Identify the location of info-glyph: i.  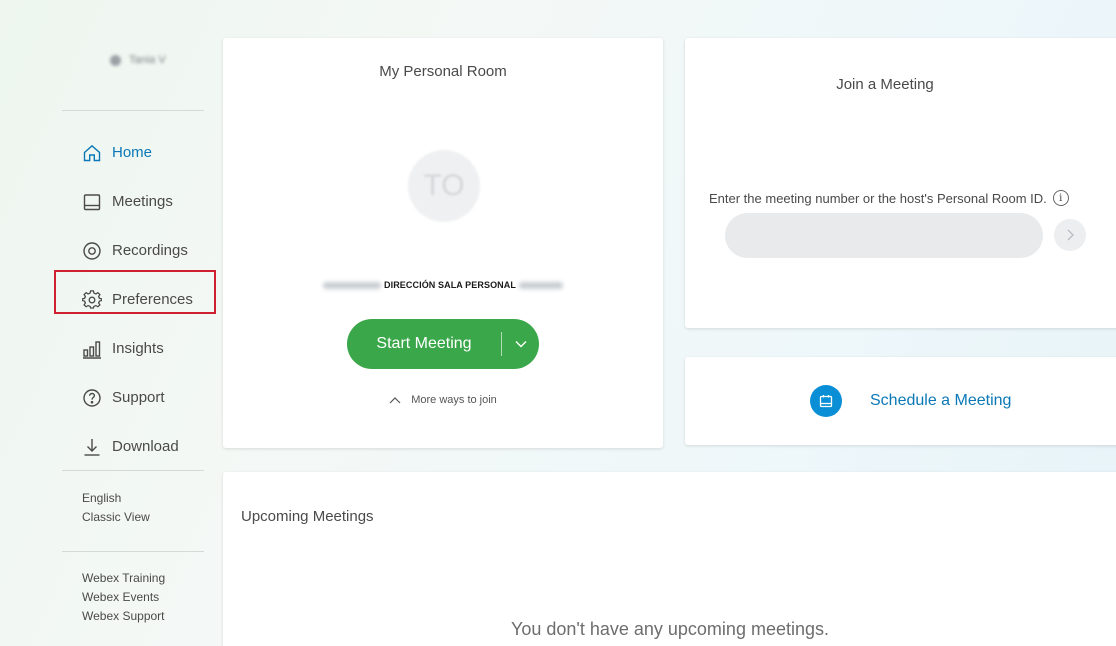
(1061, 198).